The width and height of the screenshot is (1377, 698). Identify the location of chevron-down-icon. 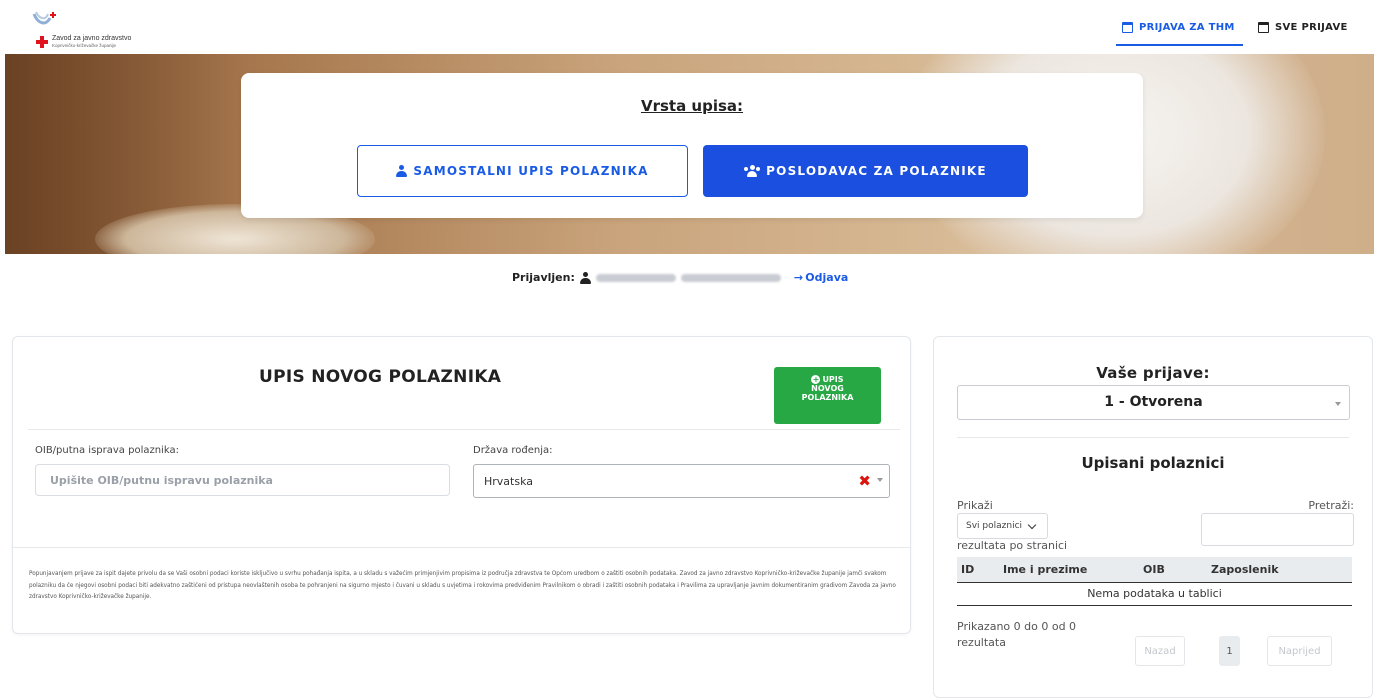
(1032, 525).